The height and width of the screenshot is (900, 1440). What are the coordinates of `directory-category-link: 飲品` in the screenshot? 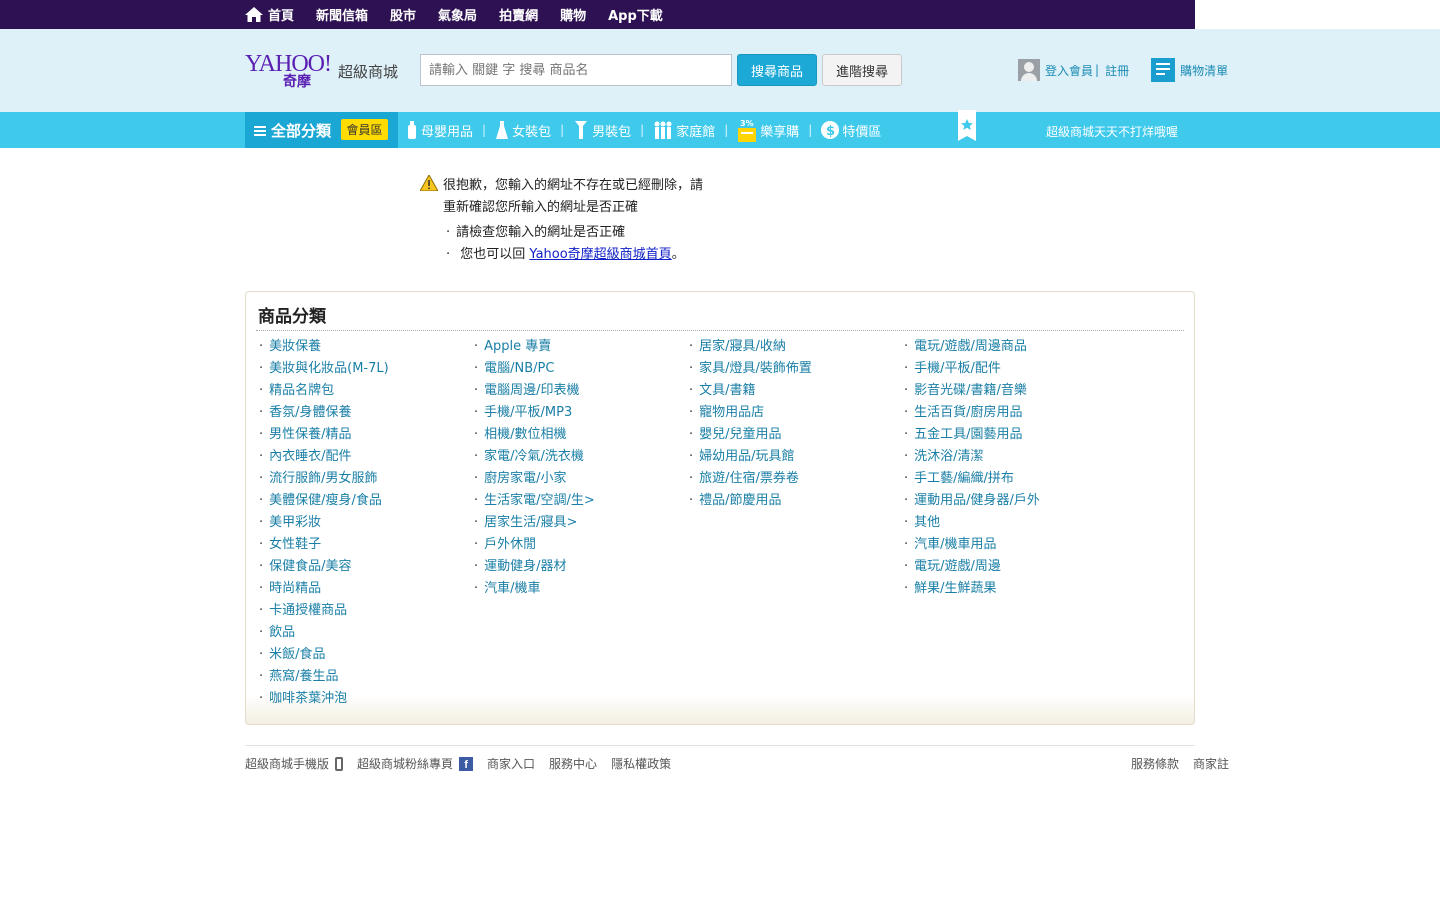 It's located at (282, 632).